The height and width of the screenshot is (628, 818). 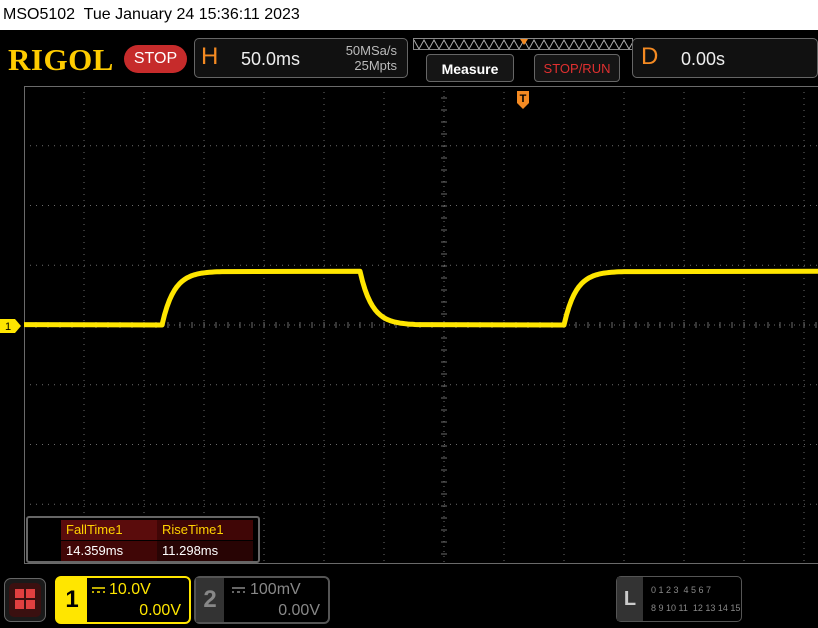 I want to click on home-menu-button, so click(x=25, y=600).